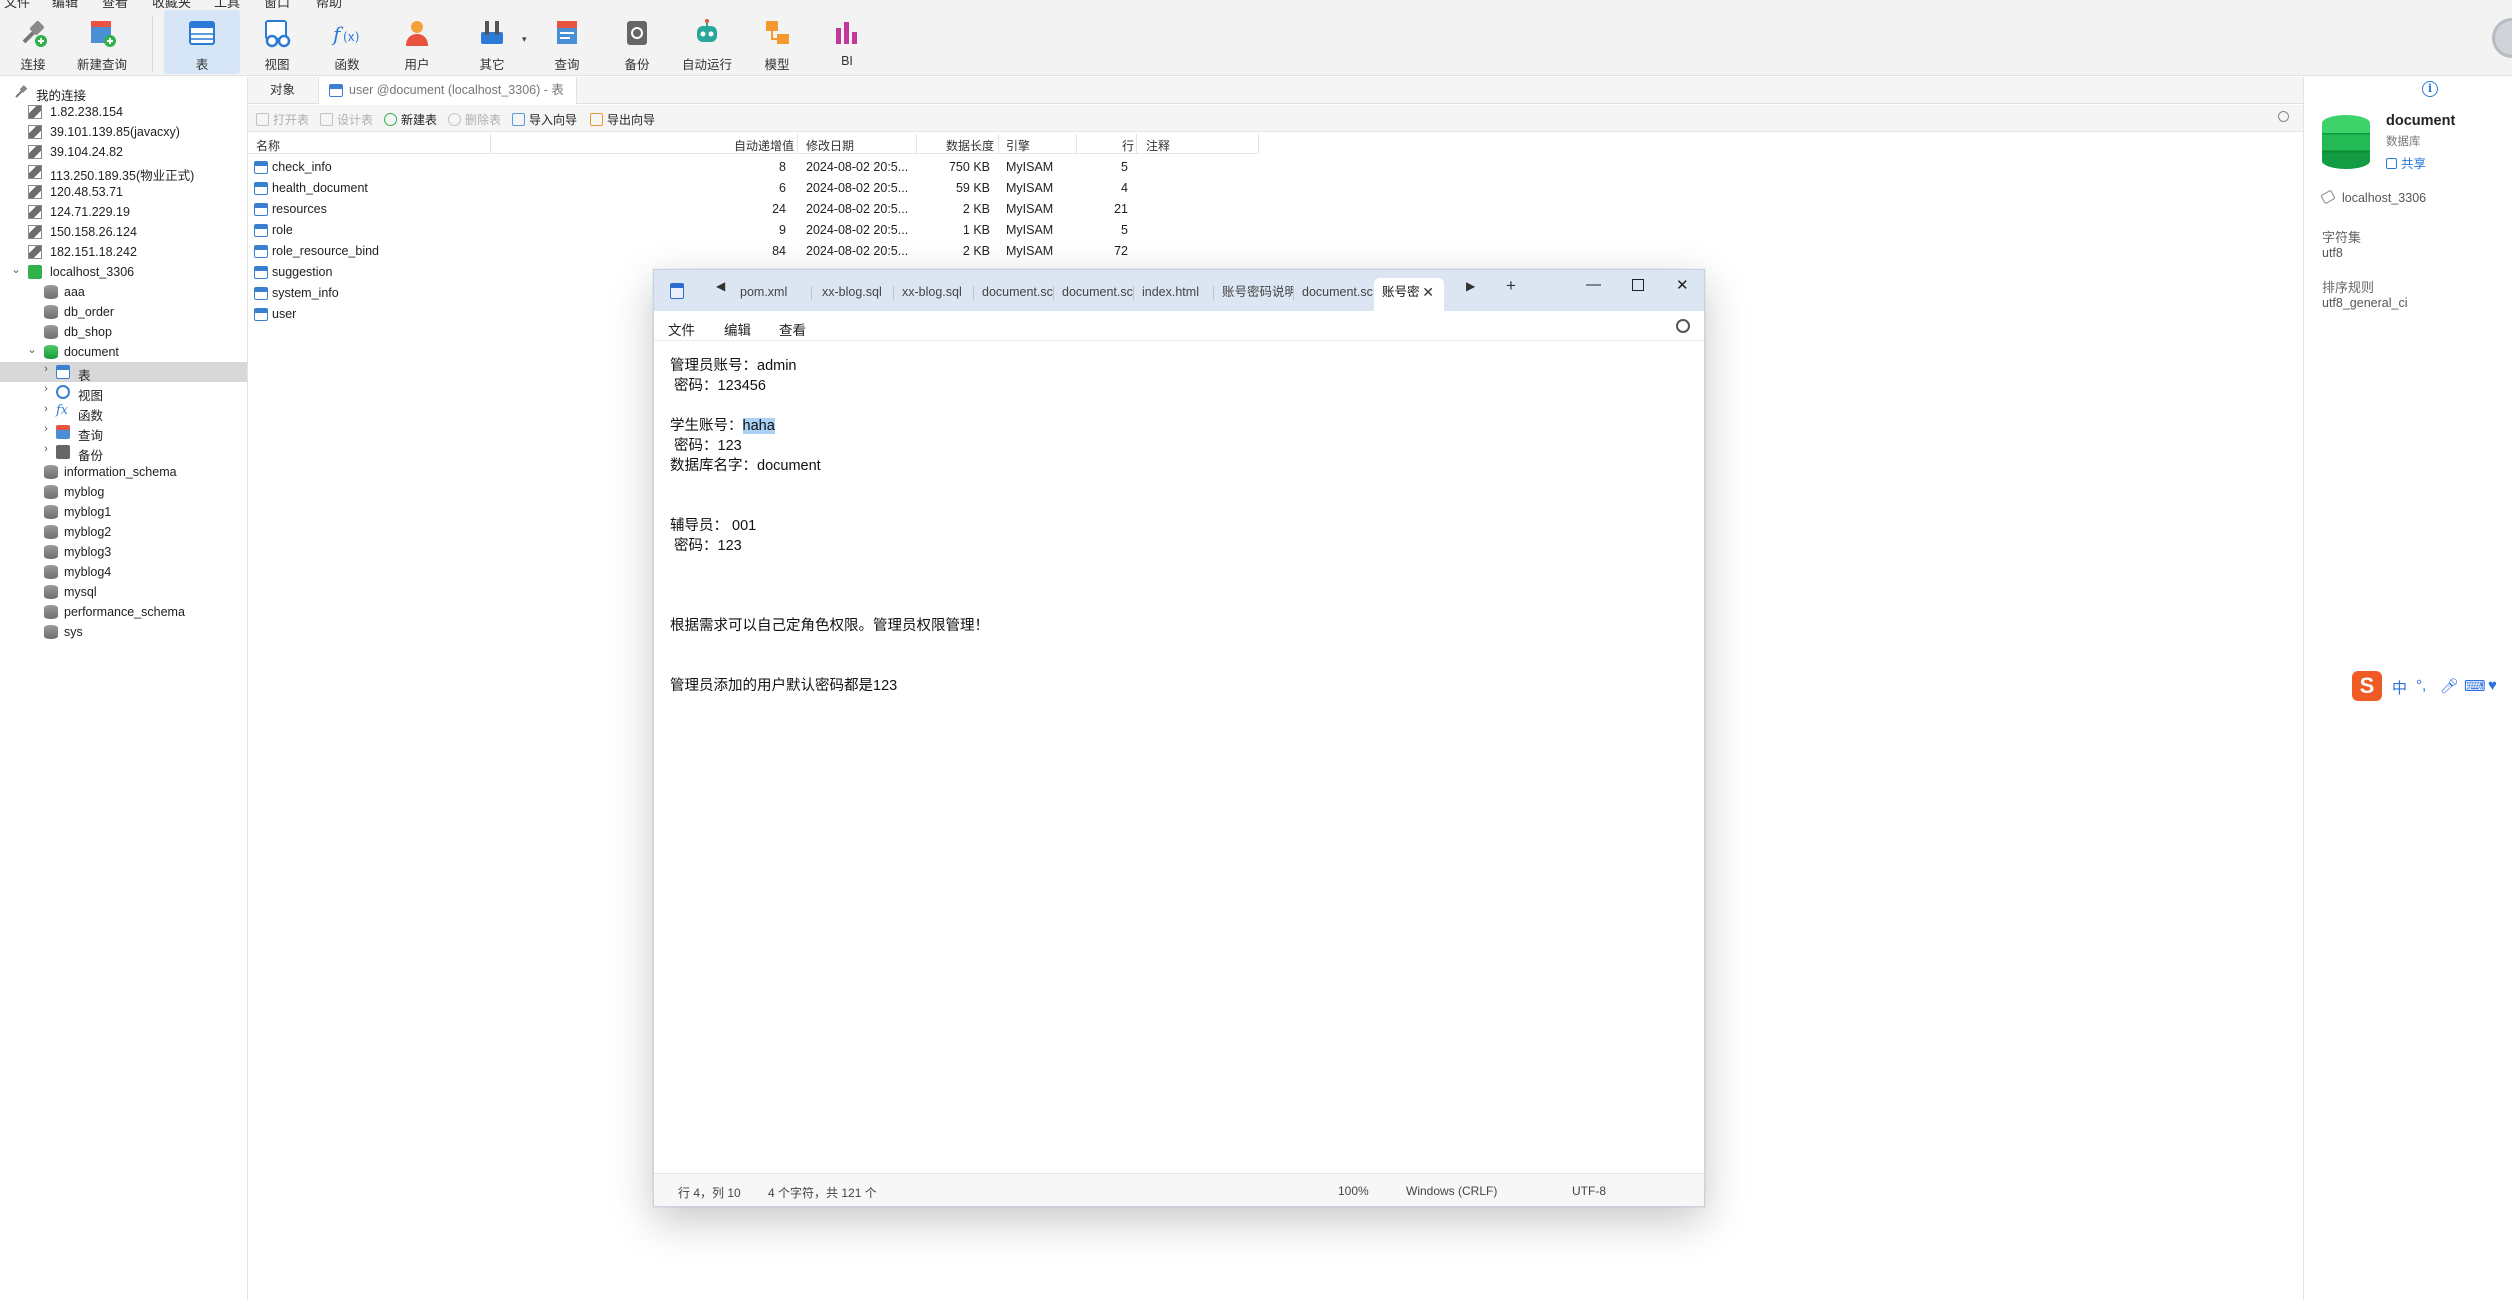  Describe the element at coordinates (123, 332) in the screenshot. I see `database-item: db_shop` at that location.